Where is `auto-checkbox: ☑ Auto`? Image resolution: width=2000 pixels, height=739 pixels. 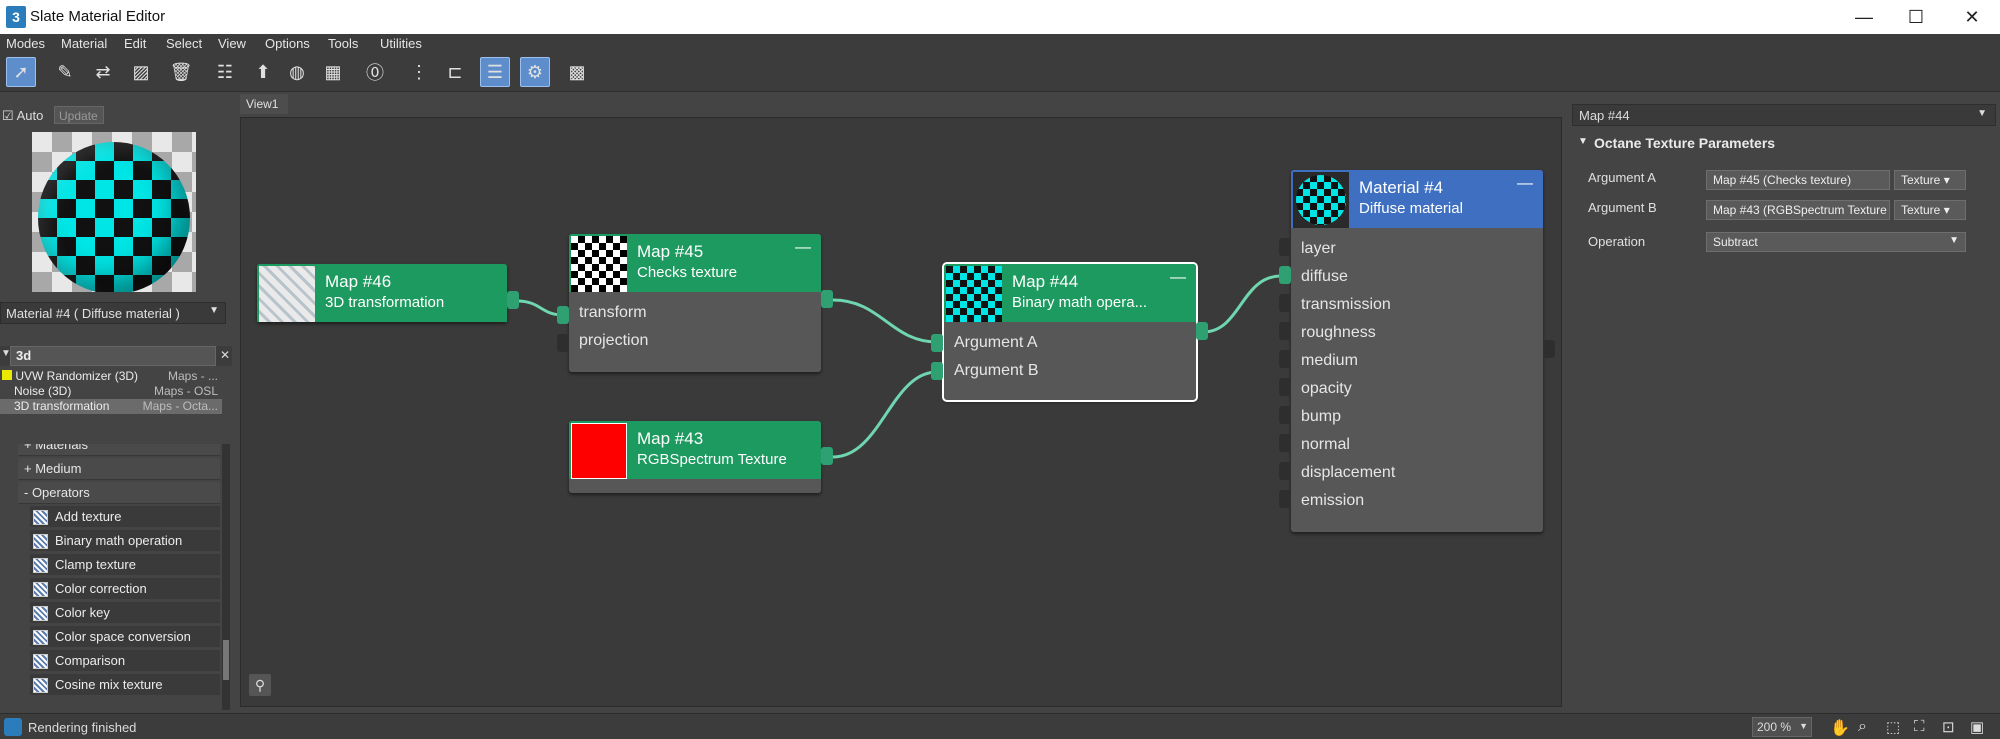 auto-checkbox: ☑ Auto is located at coordinates (22, 116).